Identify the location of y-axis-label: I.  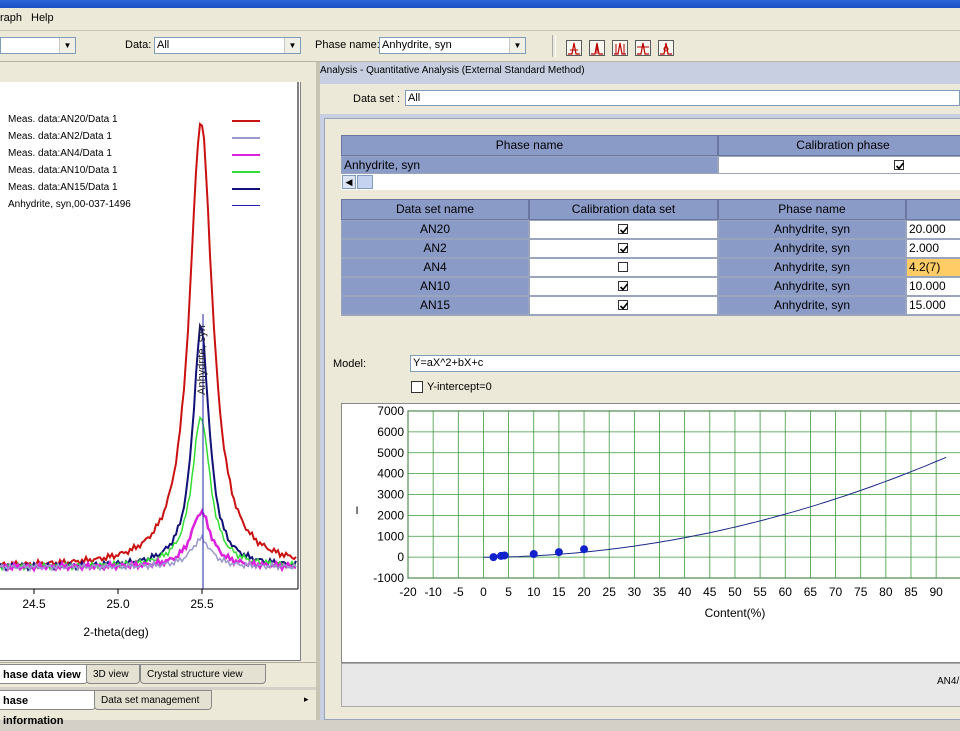
(356, 511).